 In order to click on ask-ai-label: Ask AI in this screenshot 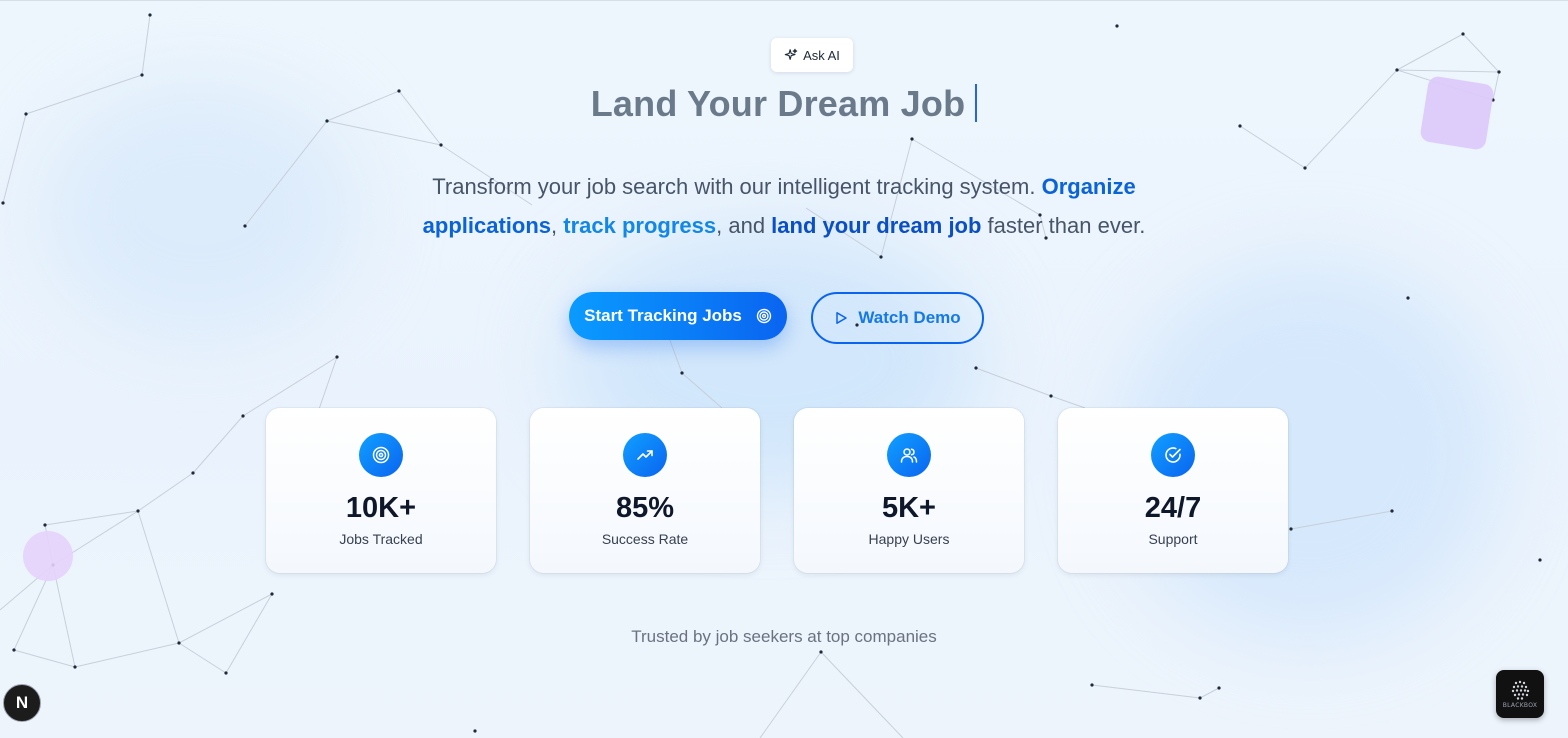, I will do `click(821, 55)`.